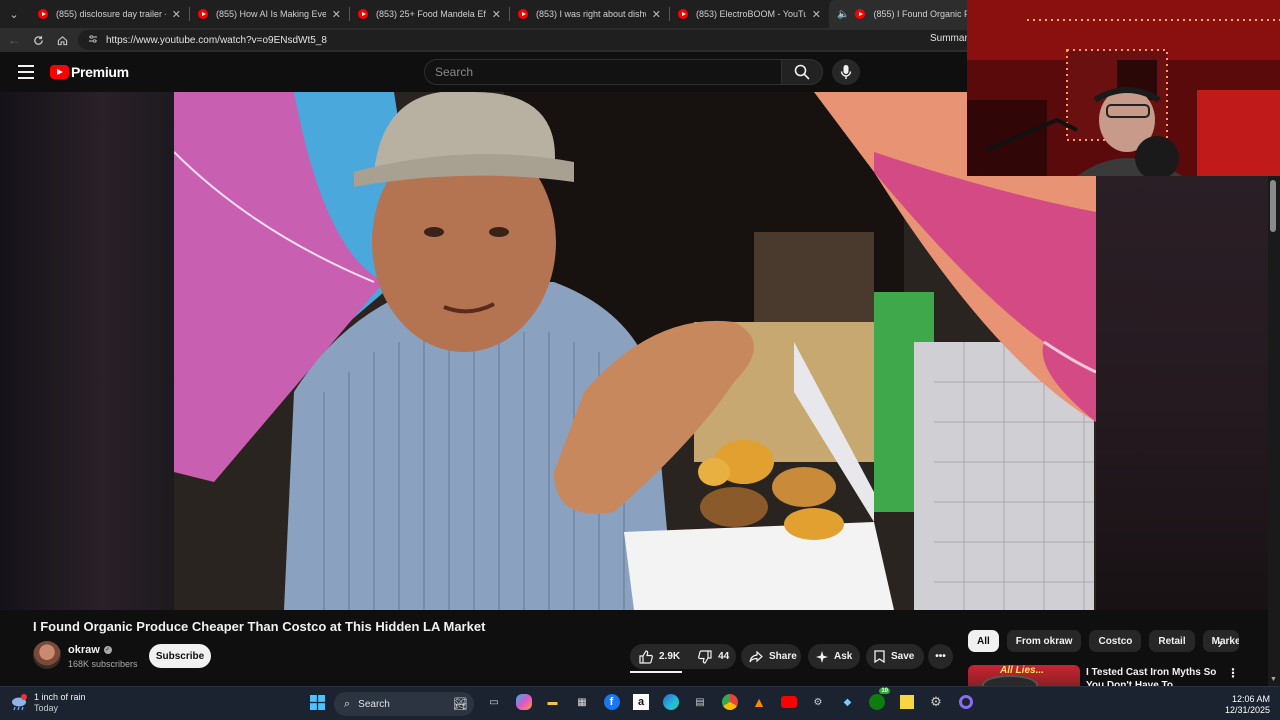  I want to click on share-label: Share, so click(783, 656).